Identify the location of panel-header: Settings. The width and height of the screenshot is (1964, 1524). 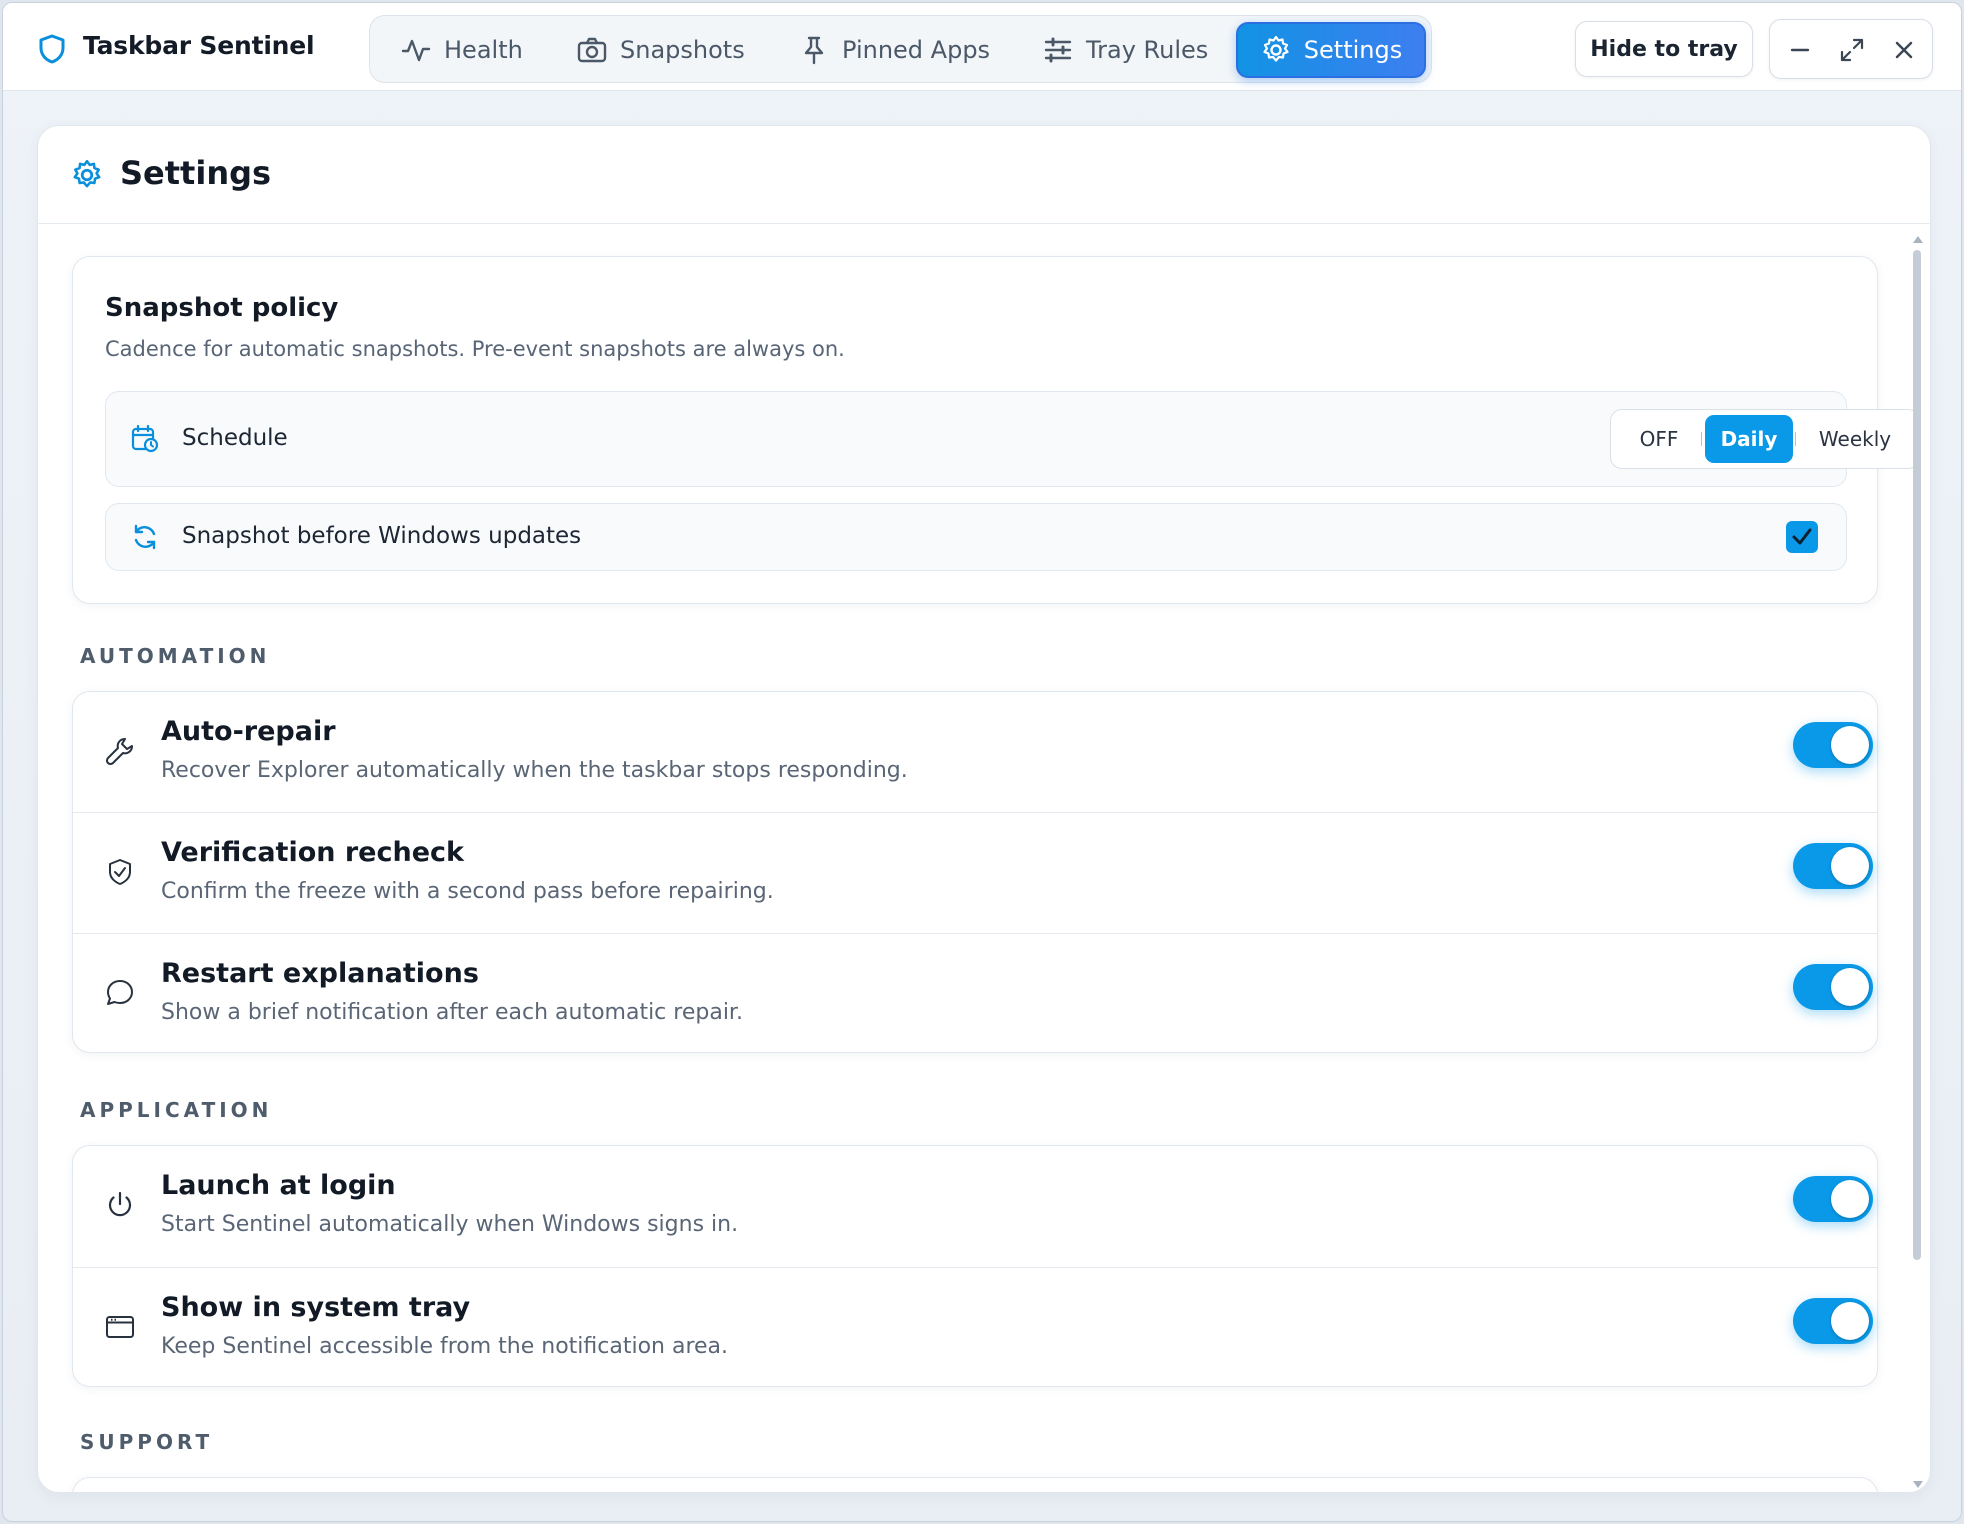
(984, 175).